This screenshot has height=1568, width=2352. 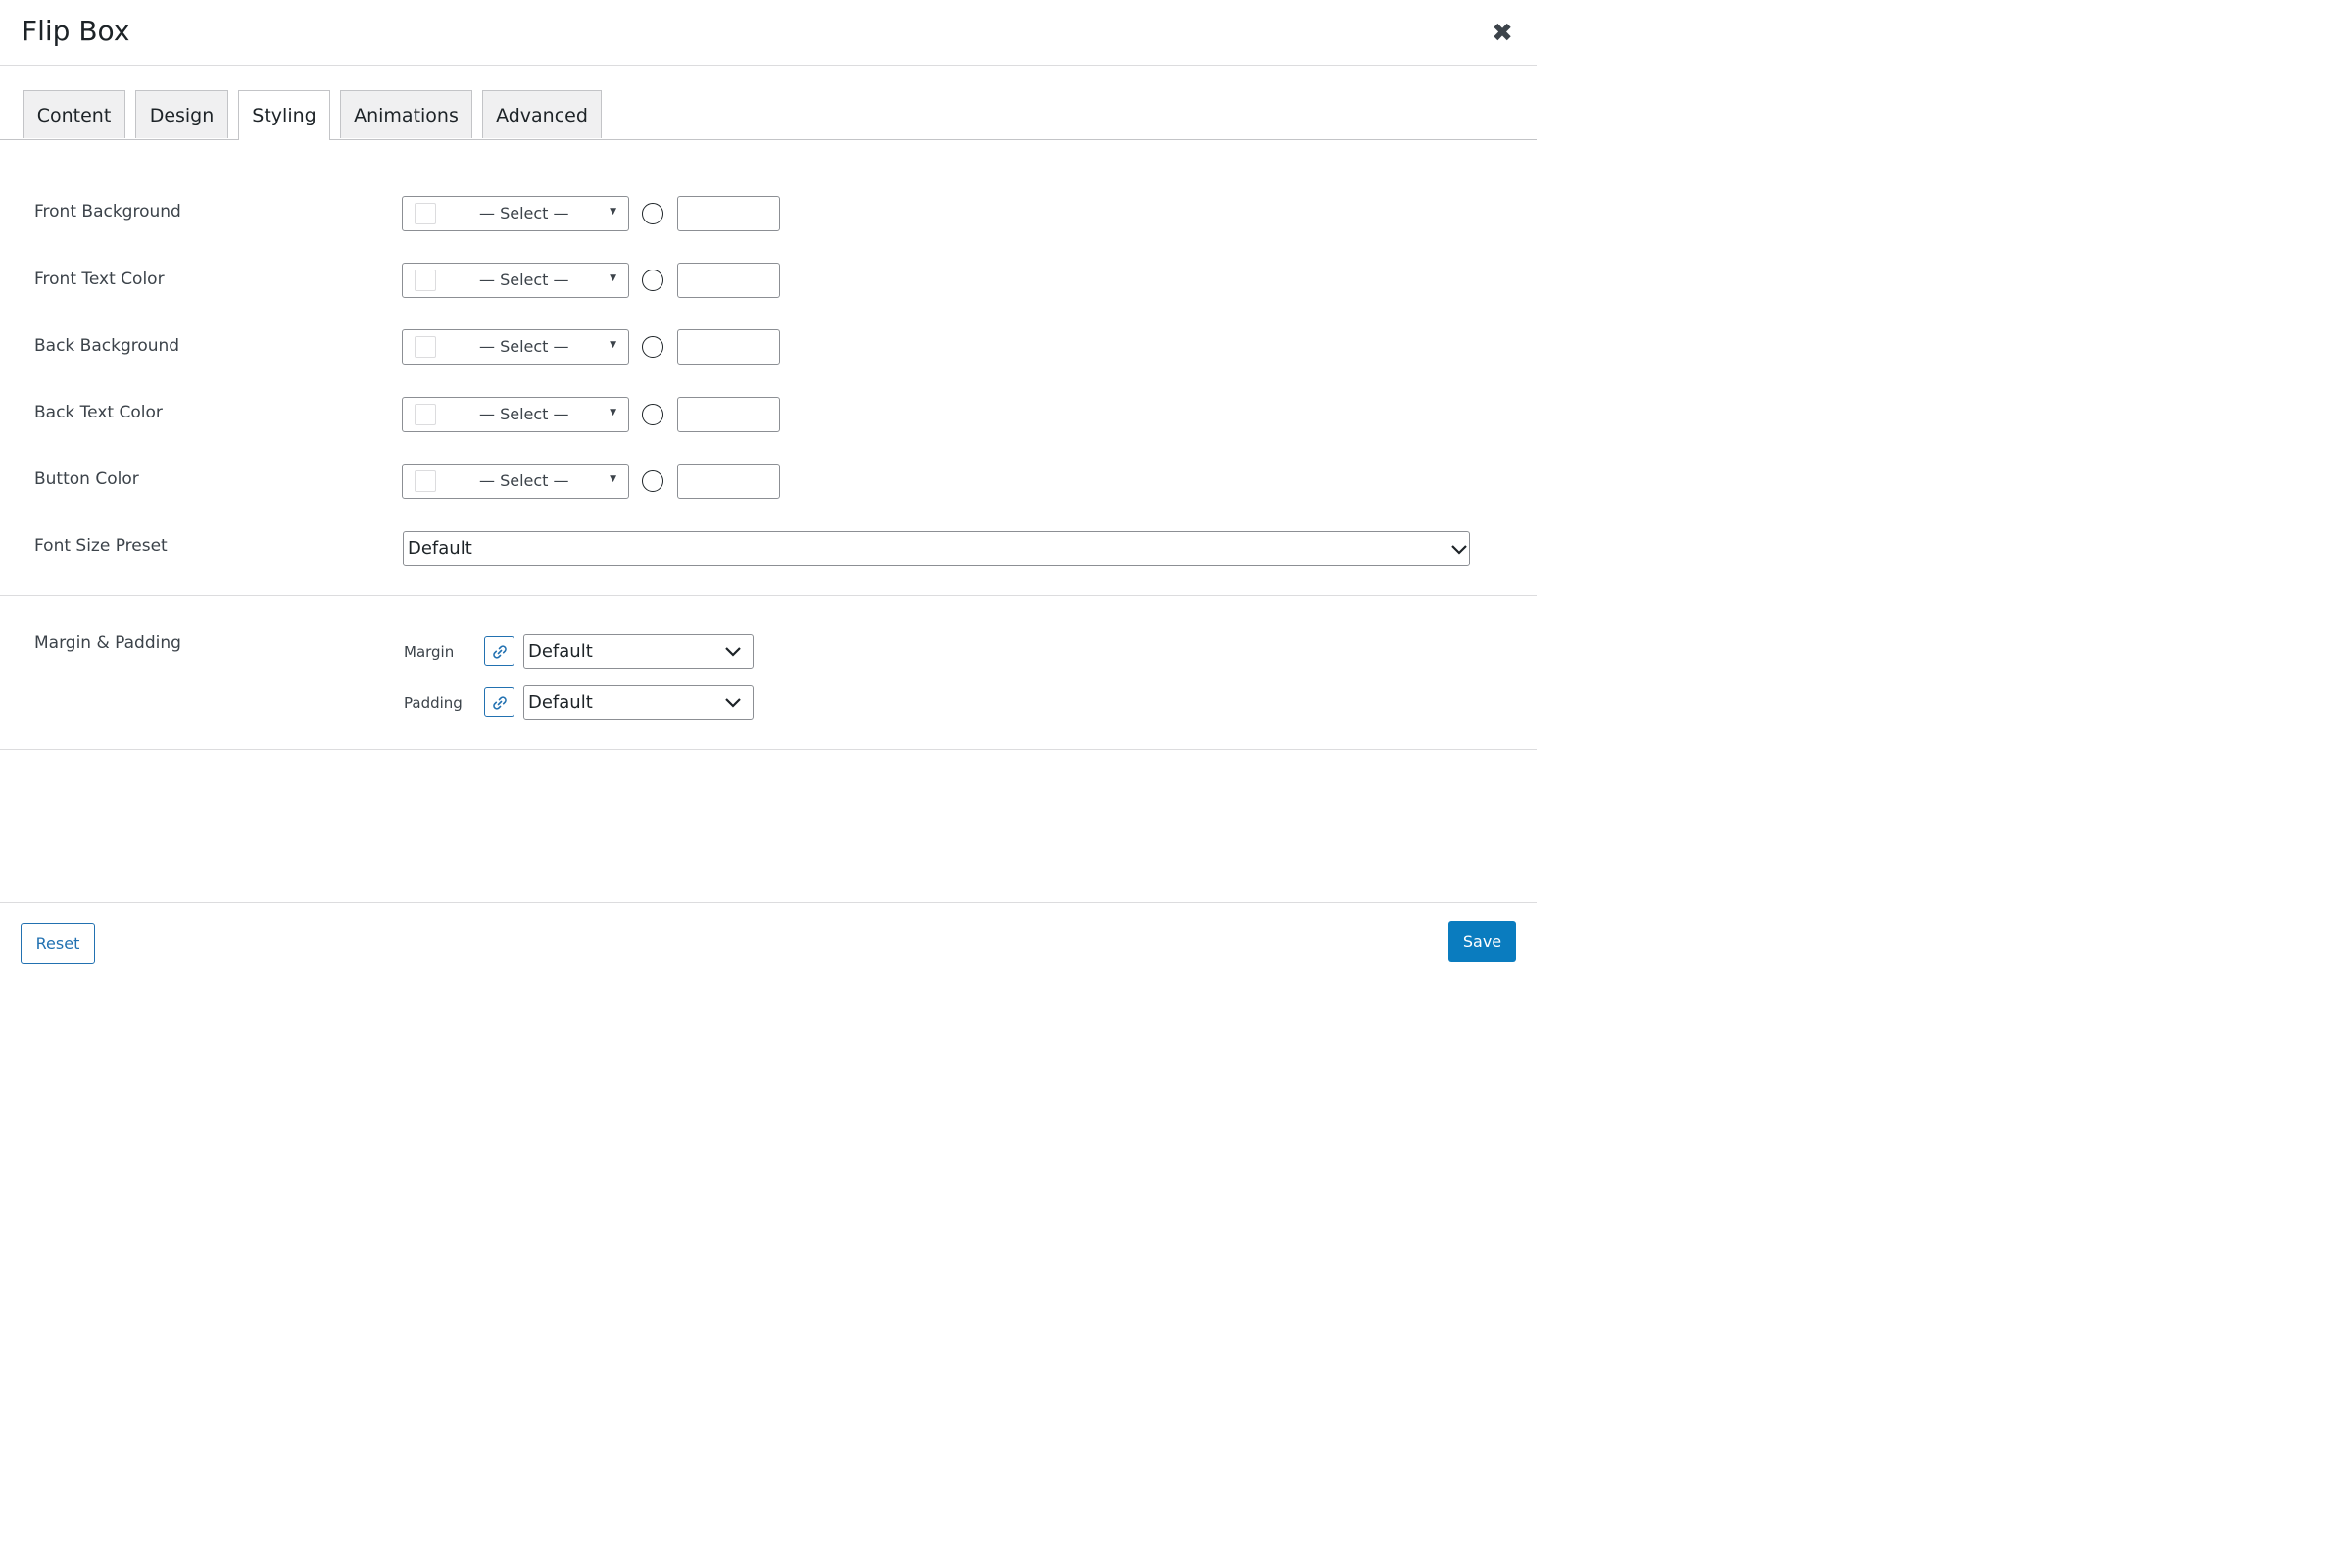 I want to click on reset-button: Reset, so click(x=58, y=943).